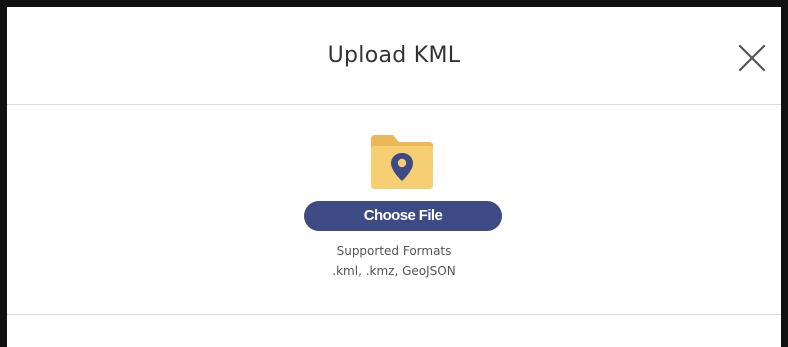 The width and height of the screenshot is (788, 347). I want to click on close-button, so click(752, 58).